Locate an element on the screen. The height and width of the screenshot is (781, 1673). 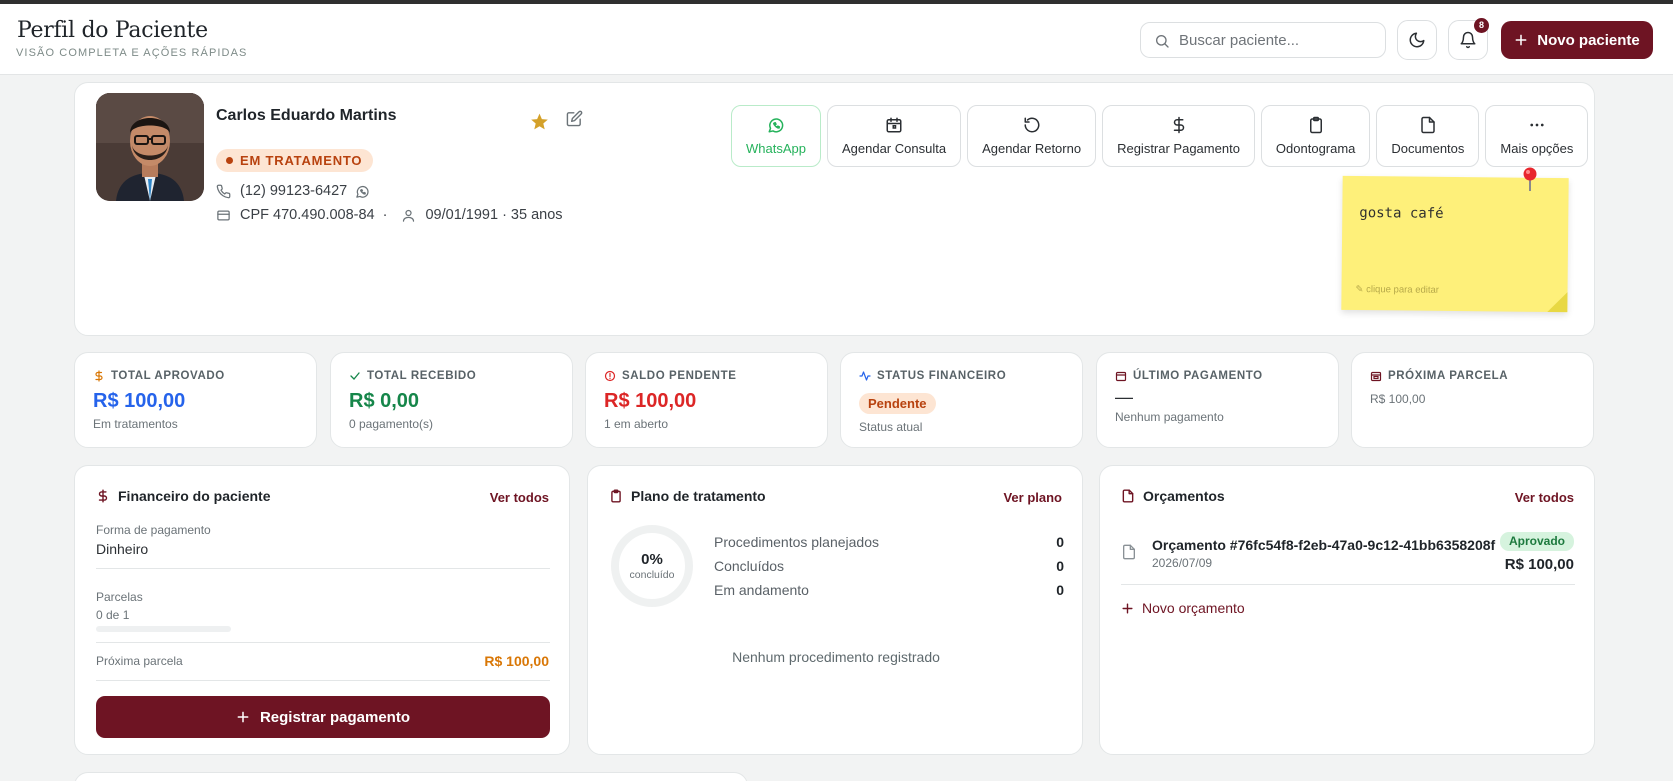
whatsapp-action-button: WhatsApp is located at coordinates (776, 136).